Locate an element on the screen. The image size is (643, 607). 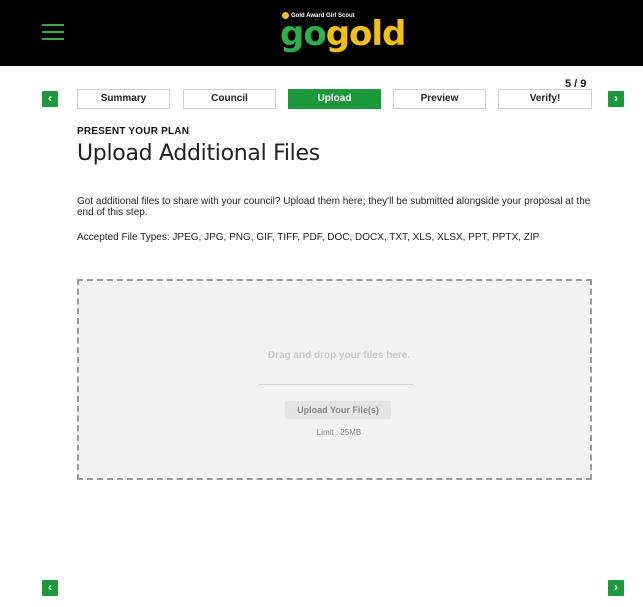
logo-wordmark: gogold is located at coordinates (343, 34).